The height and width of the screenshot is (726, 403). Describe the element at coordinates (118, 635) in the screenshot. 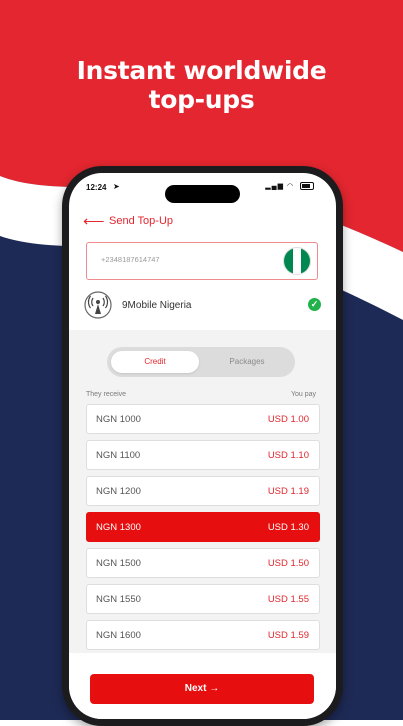

I see `rate-receive-amount: NGN 1600` at that location.